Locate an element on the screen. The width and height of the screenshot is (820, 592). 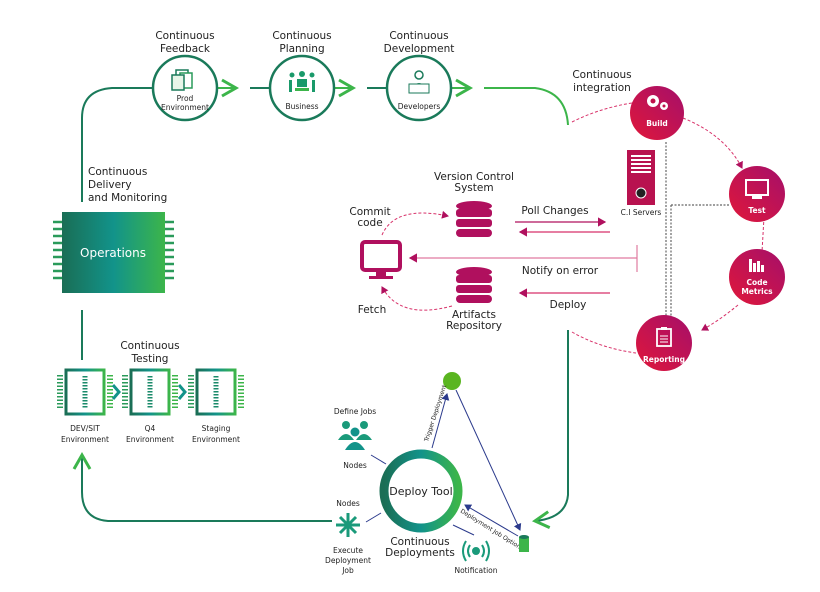
label: Execute is located at coordinates (348, 550).